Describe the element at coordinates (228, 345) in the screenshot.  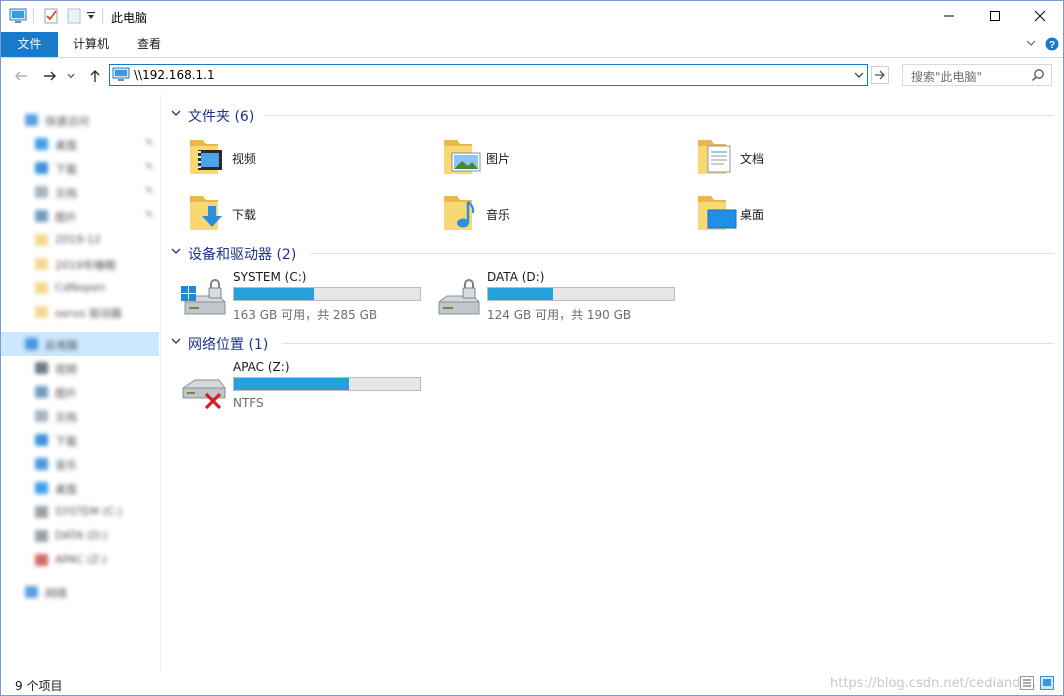
I see `group-title-network: 网络位置 (1)` at that location.